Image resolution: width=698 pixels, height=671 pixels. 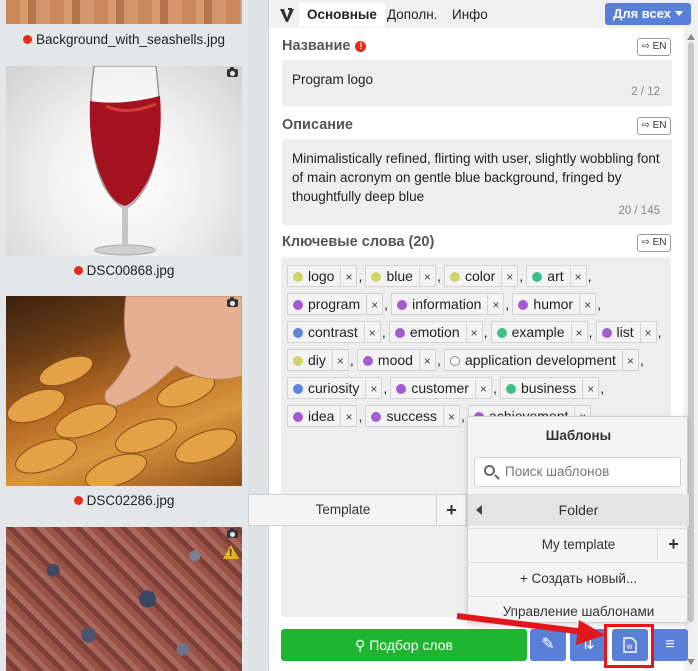 I want to click on keyword-text: contrast, so click(x=333, y=332).